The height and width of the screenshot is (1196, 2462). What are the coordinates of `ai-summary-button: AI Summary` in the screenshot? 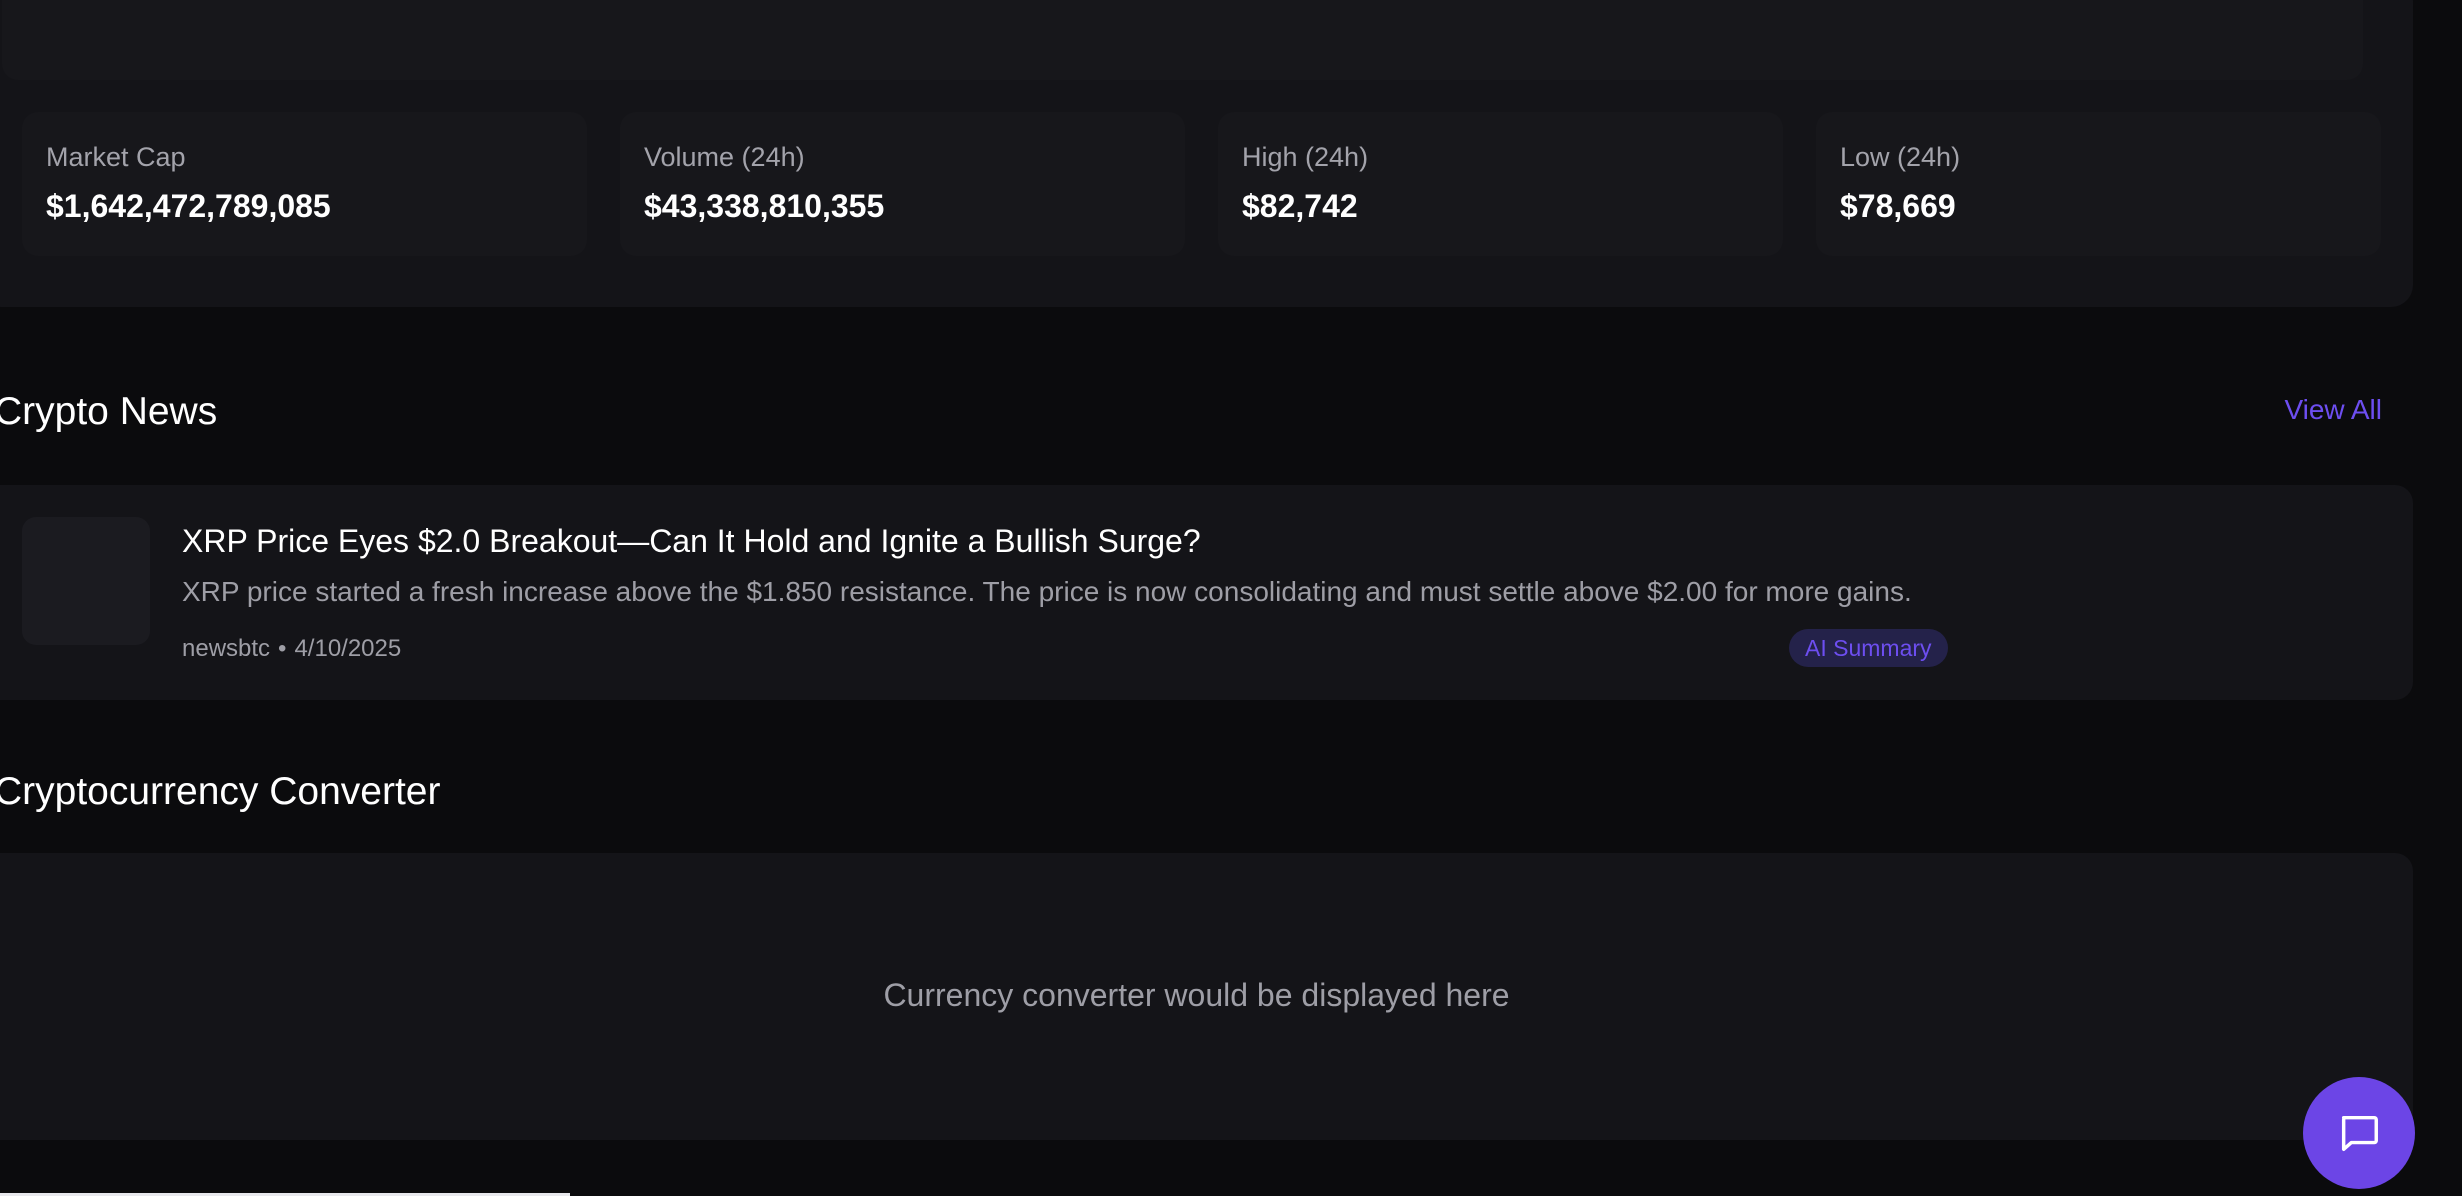 It's located at (1868, 648).